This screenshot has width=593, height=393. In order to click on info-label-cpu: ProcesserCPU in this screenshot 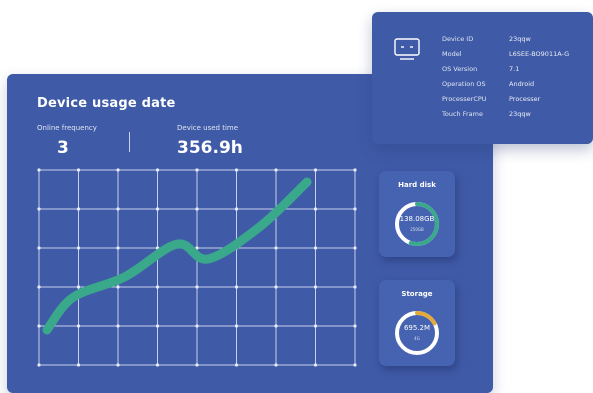, I will do `click(464, 99)`.